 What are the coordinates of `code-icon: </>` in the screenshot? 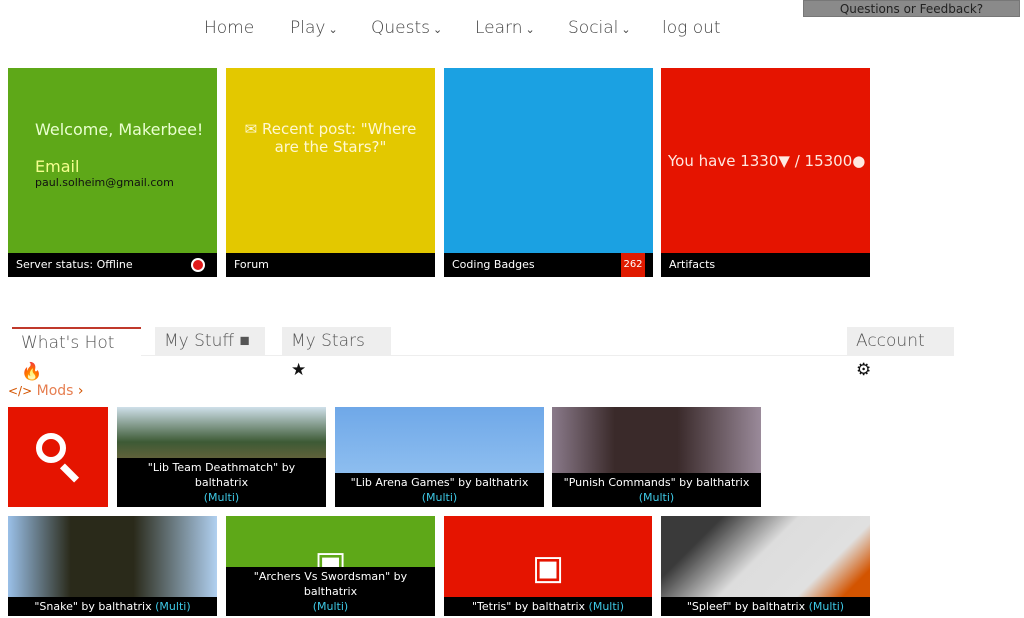 It's located at (20, 391).